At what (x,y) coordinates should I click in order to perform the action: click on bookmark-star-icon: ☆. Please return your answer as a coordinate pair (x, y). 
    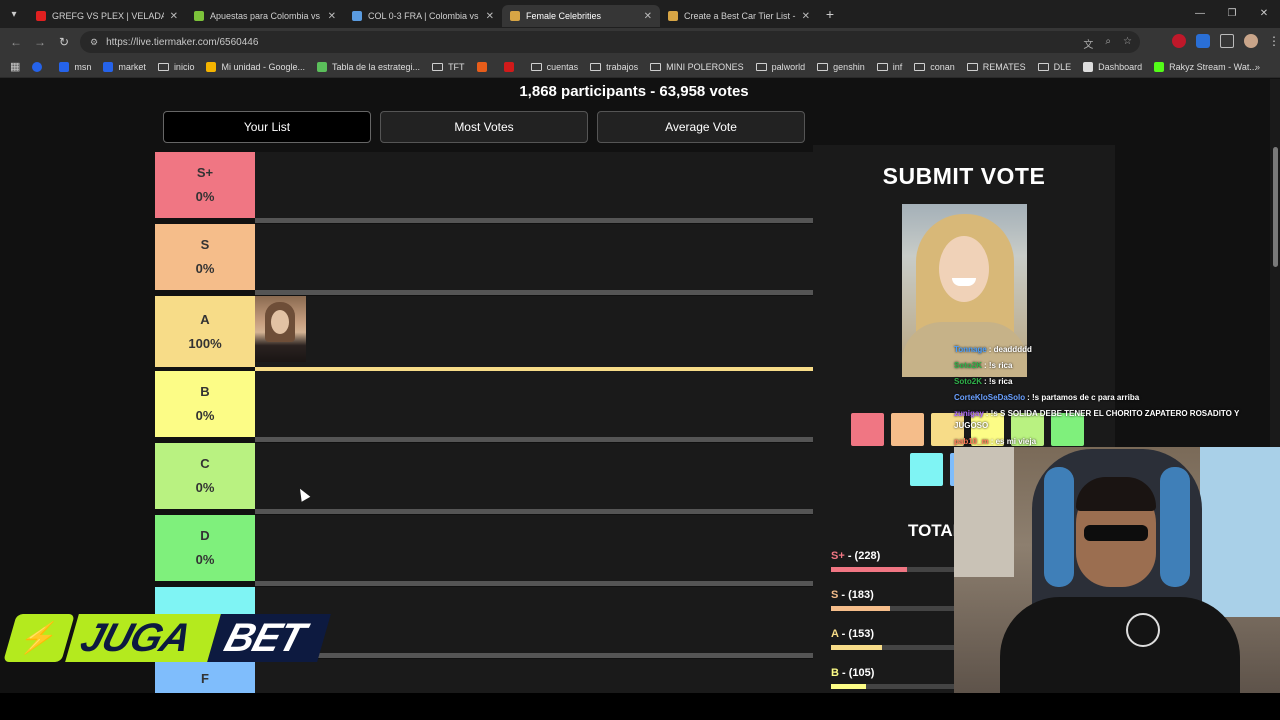
    Looking at the image, I should click on (1127, 43).